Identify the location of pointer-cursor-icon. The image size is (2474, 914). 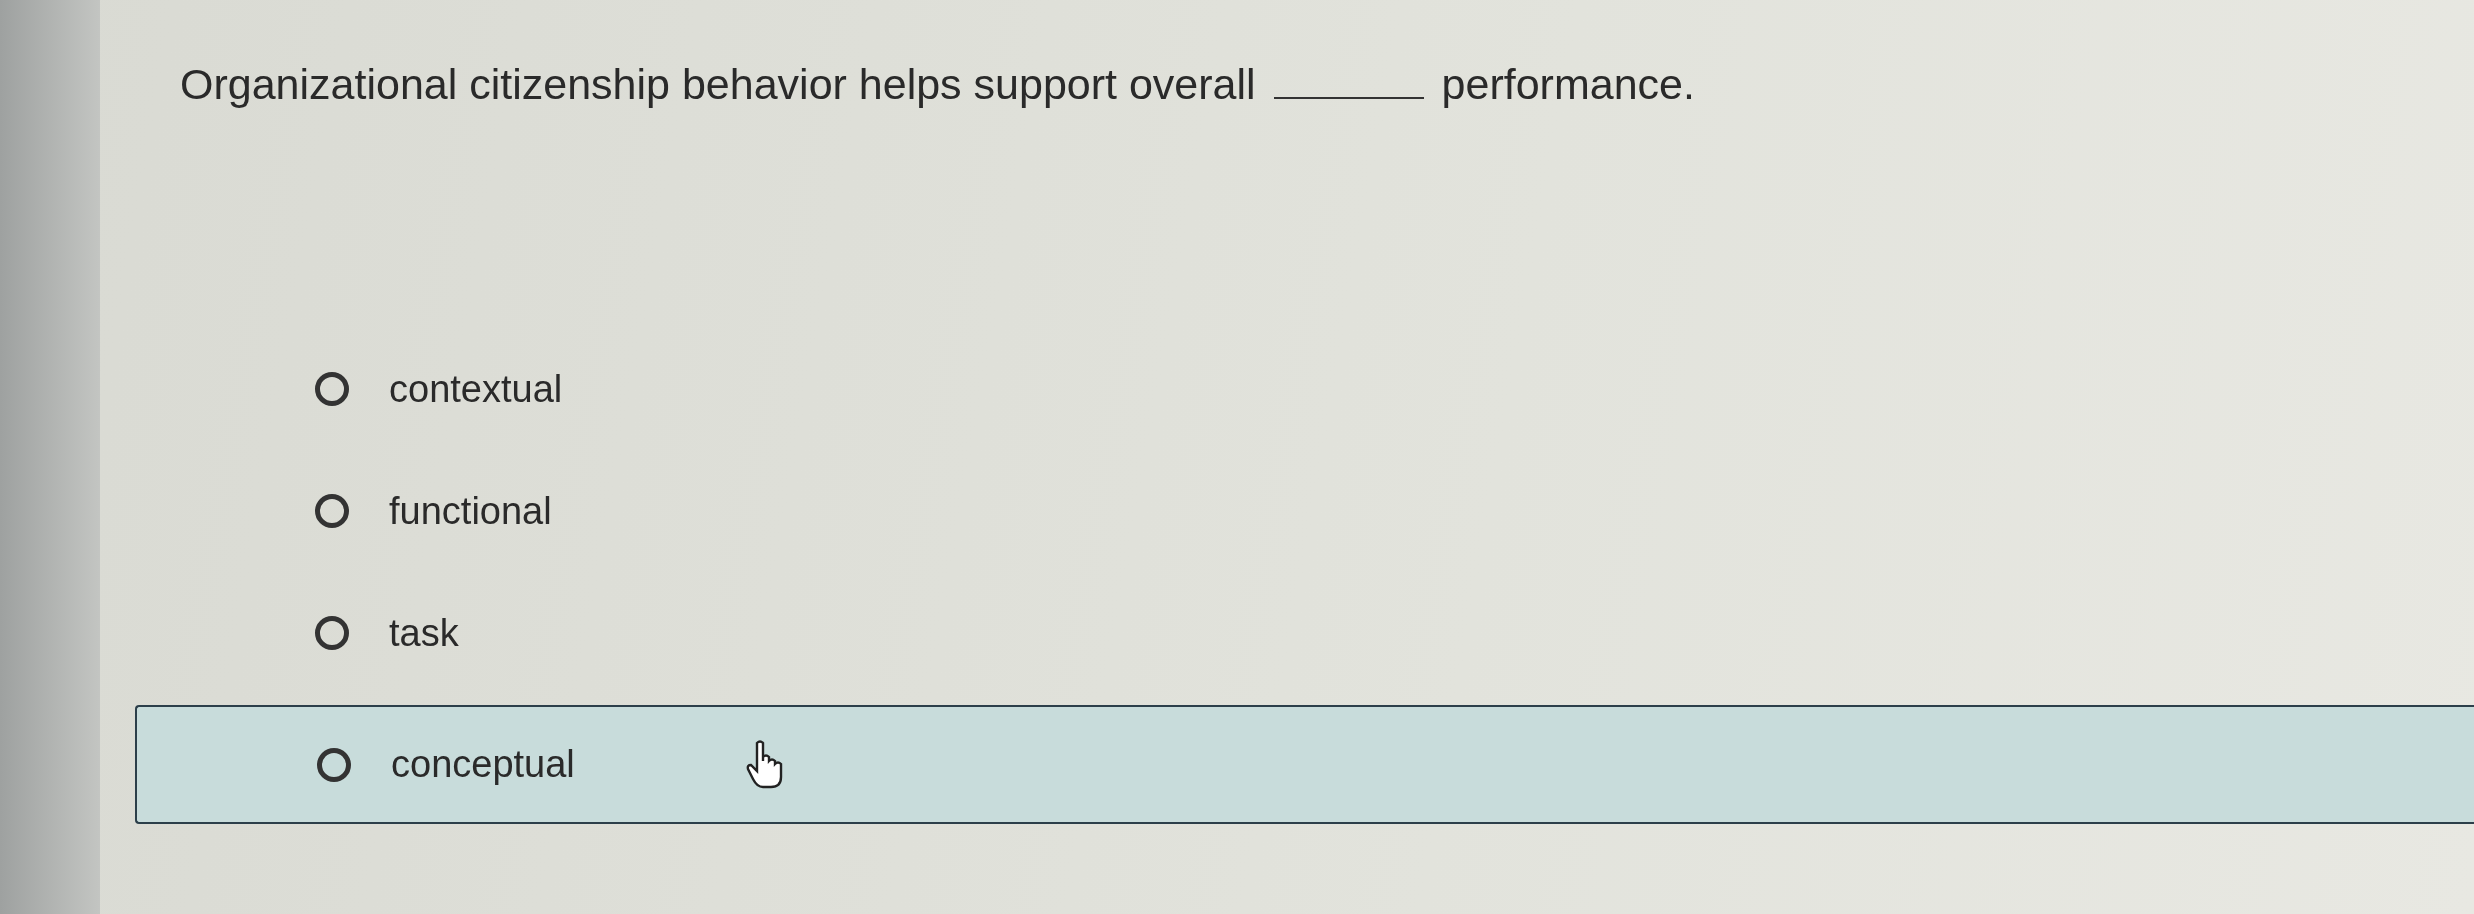
(764, 764).